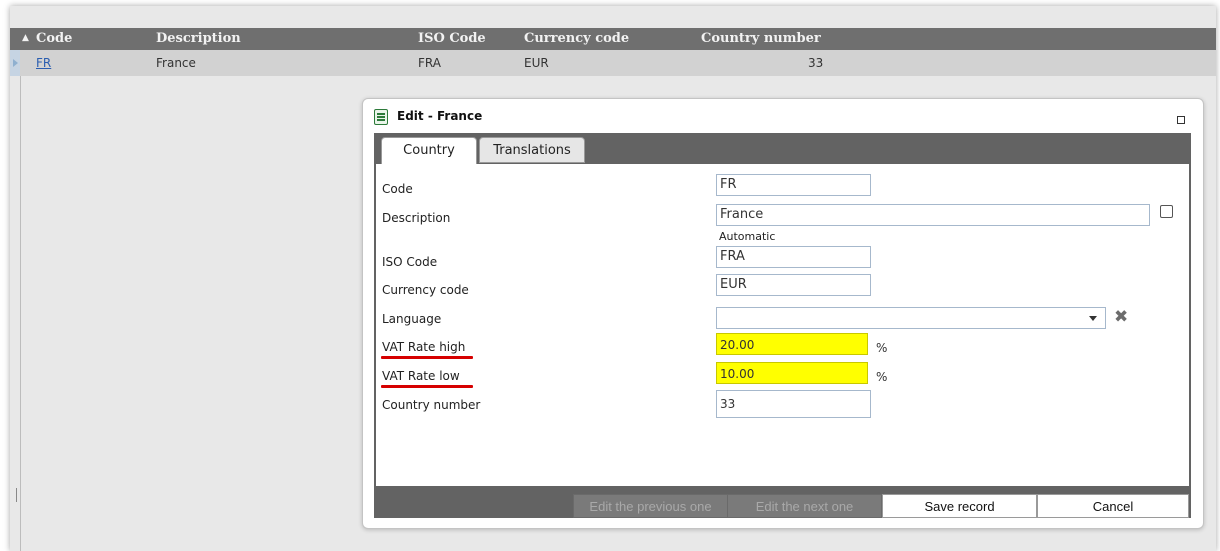 This screenshot has height=551, width=1220. I want to click on automatic-checkbox, so click(1166, 211).